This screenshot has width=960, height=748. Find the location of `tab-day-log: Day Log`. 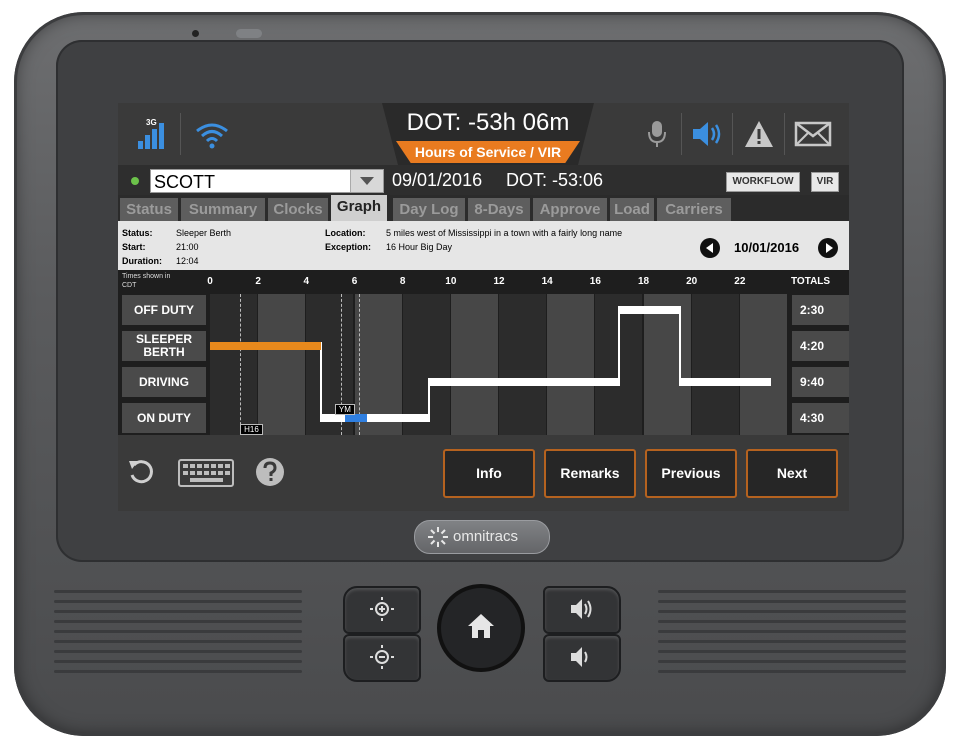

tab-day-log: Day Log is located at coordinates (429, 209).